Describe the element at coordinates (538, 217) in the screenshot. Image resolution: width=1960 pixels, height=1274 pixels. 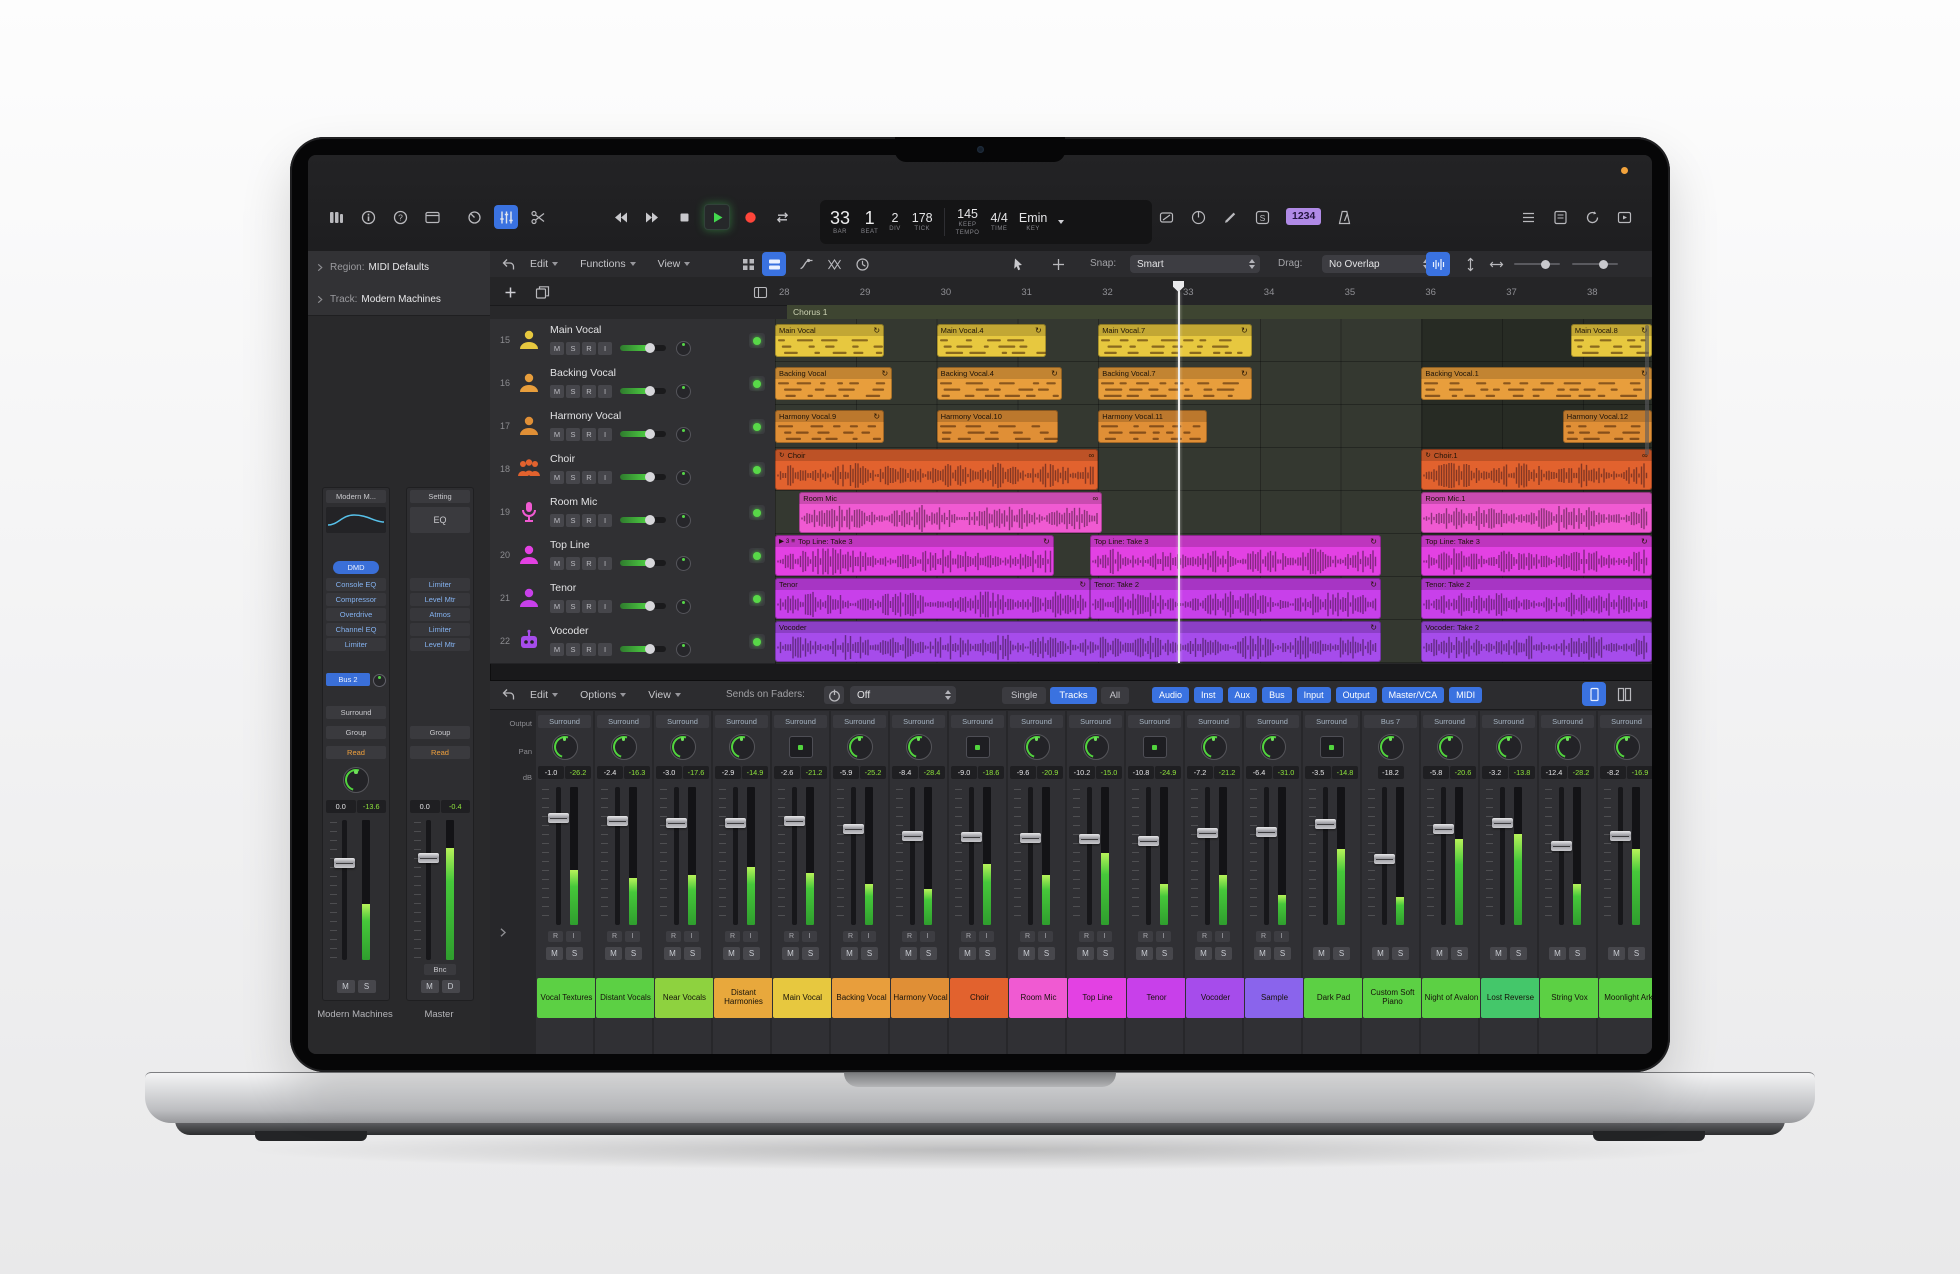
I see `editors-icon` at that location.